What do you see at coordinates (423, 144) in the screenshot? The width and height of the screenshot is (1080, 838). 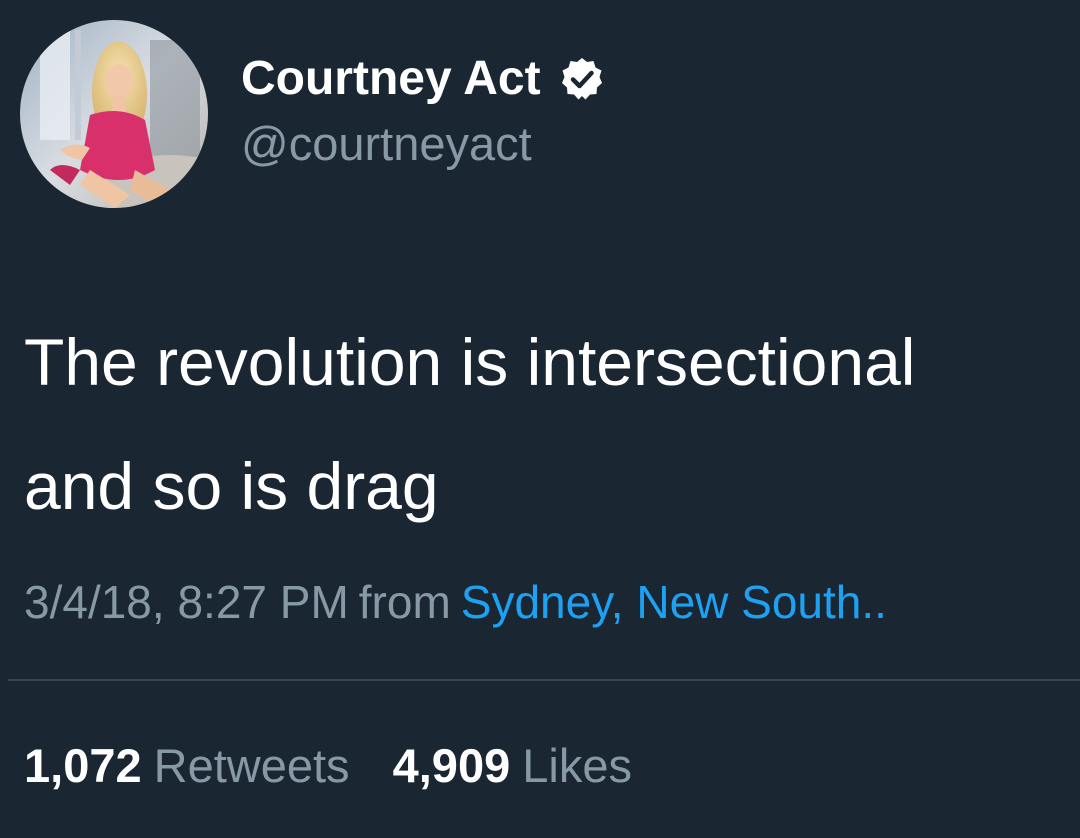 I see `user-handle: @courtneyact` at bounding box center [423, 144].